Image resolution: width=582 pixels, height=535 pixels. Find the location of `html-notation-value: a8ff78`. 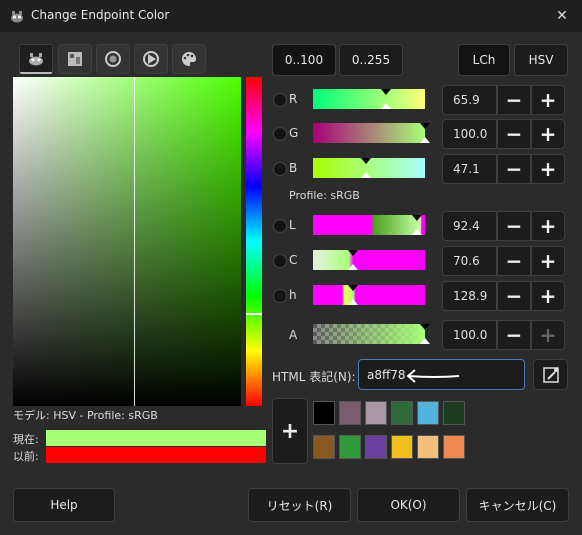

html-notation-value: a8ff78 is located at coordinates (386, 375).